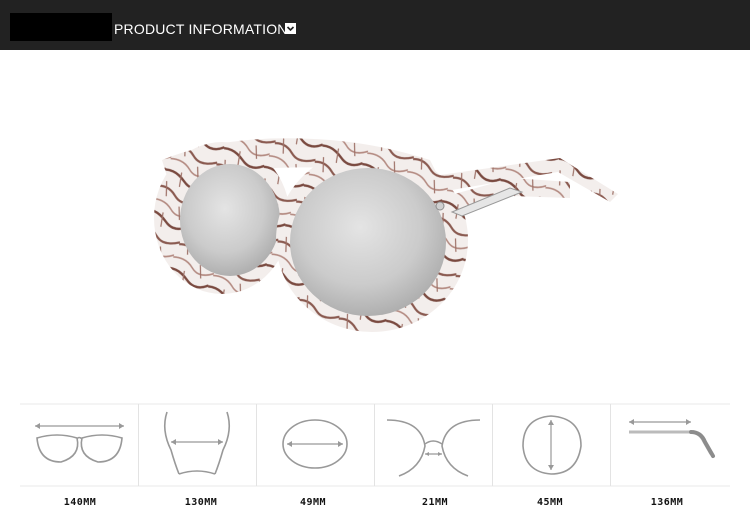 The image size is (750, 516). I want to click on chevron-down-icon, so click(290, 28).